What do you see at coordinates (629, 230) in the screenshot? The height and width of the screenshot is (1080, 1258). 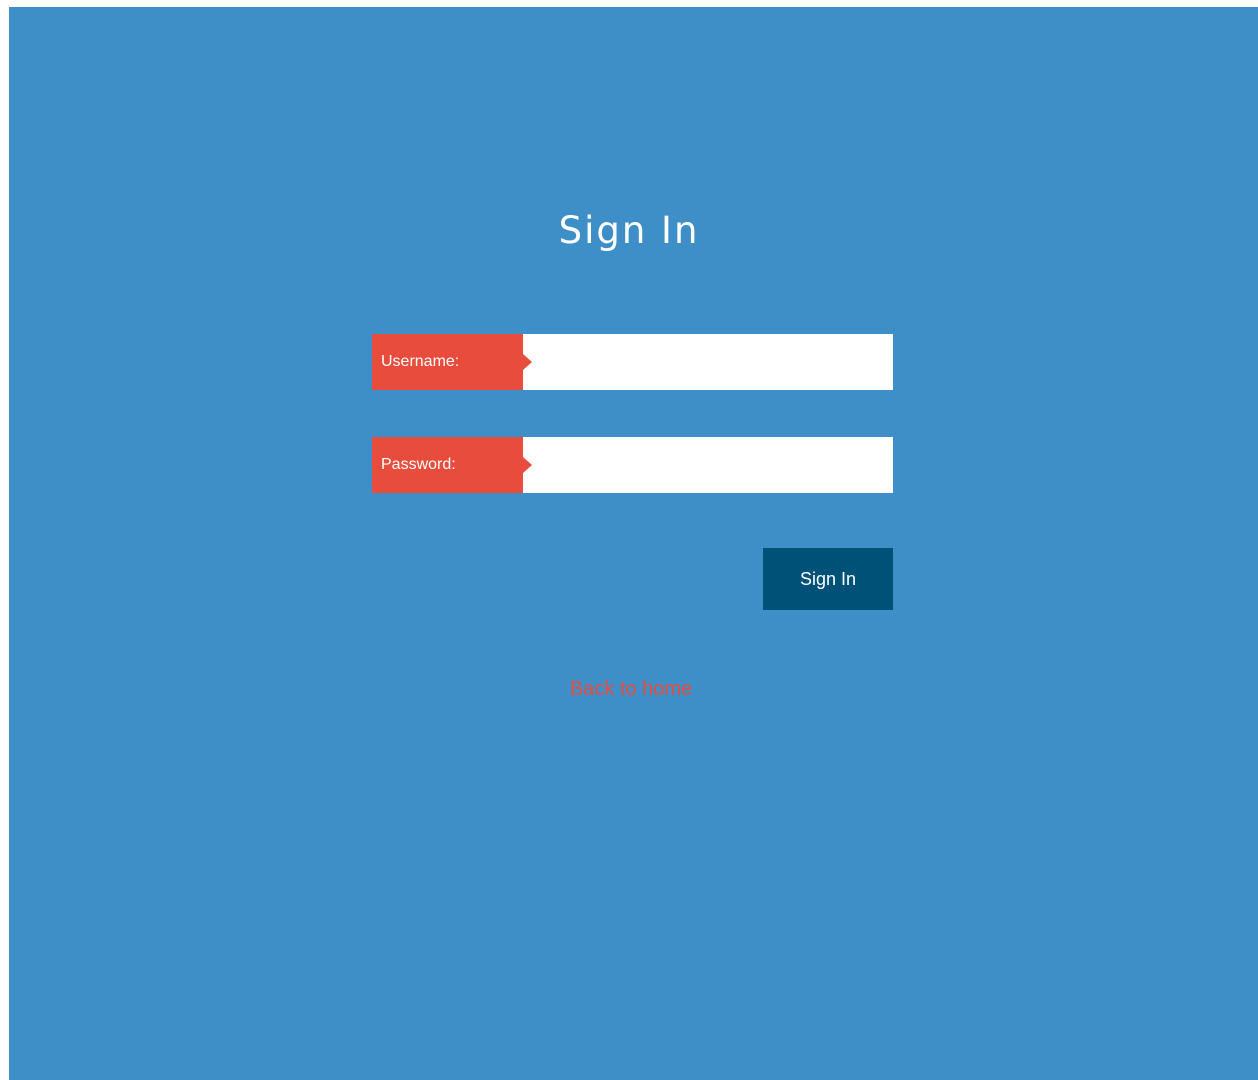 I see `page-title: Sign In` at bounding box center [629, 230].